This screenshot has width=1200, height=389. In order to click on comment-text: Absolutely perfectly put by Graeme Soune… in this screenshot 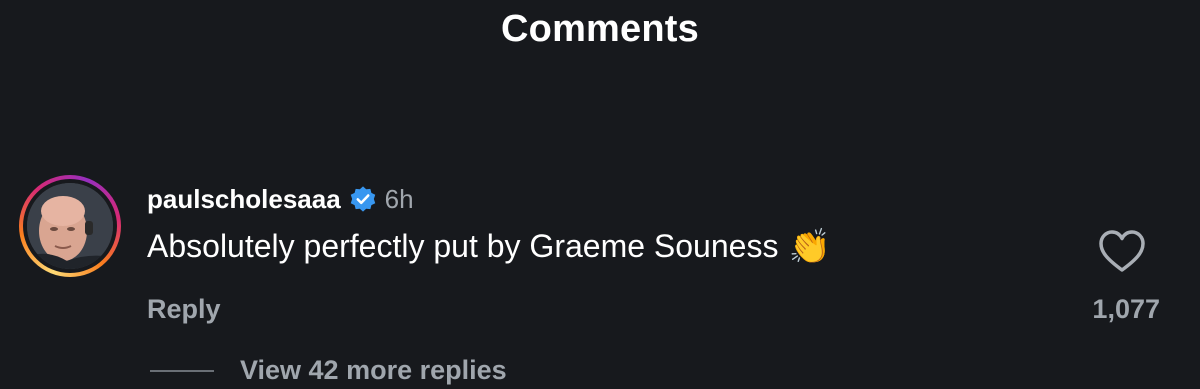, I will do `click(489, 246)`.